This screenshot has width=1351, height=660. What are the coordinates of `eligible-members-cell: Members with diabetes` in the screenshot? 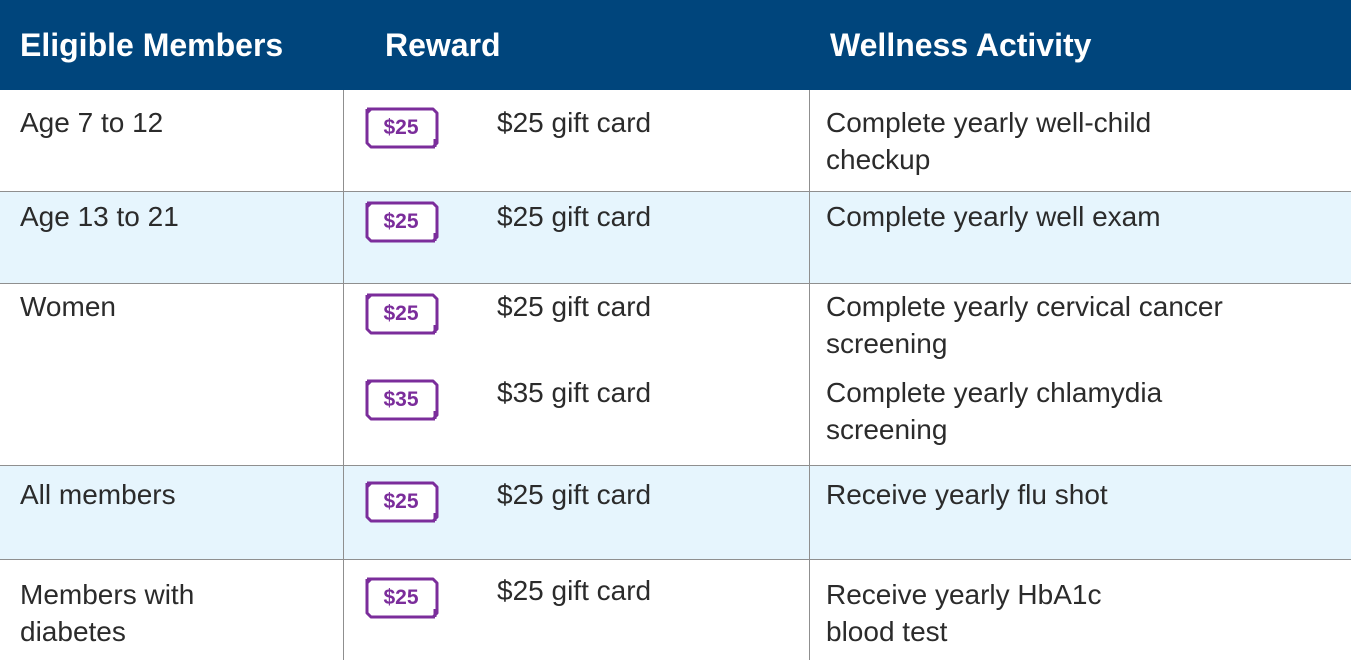 It's located at (107, 613).